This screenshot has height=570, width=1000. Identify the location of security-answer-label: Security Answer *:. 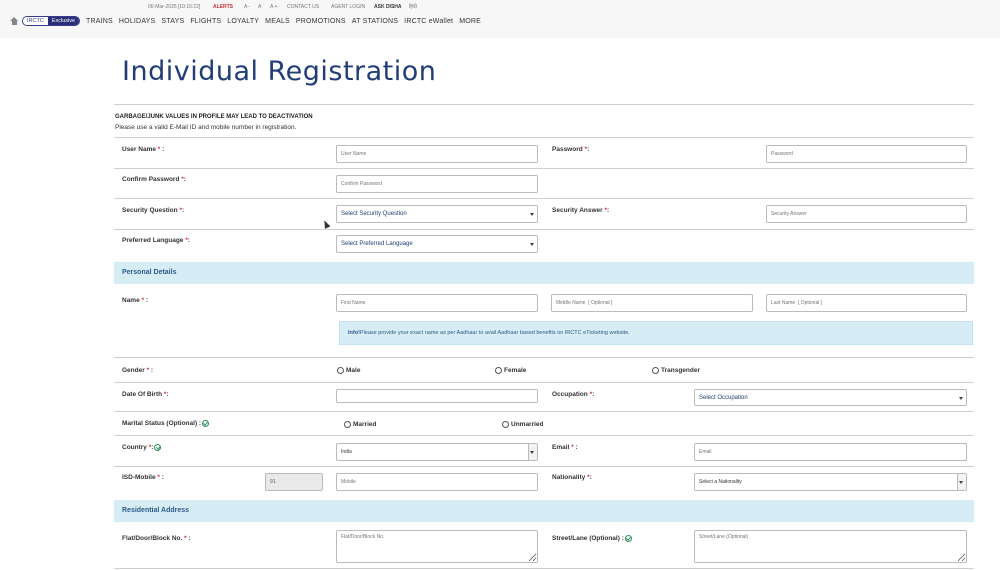
(581, 210).